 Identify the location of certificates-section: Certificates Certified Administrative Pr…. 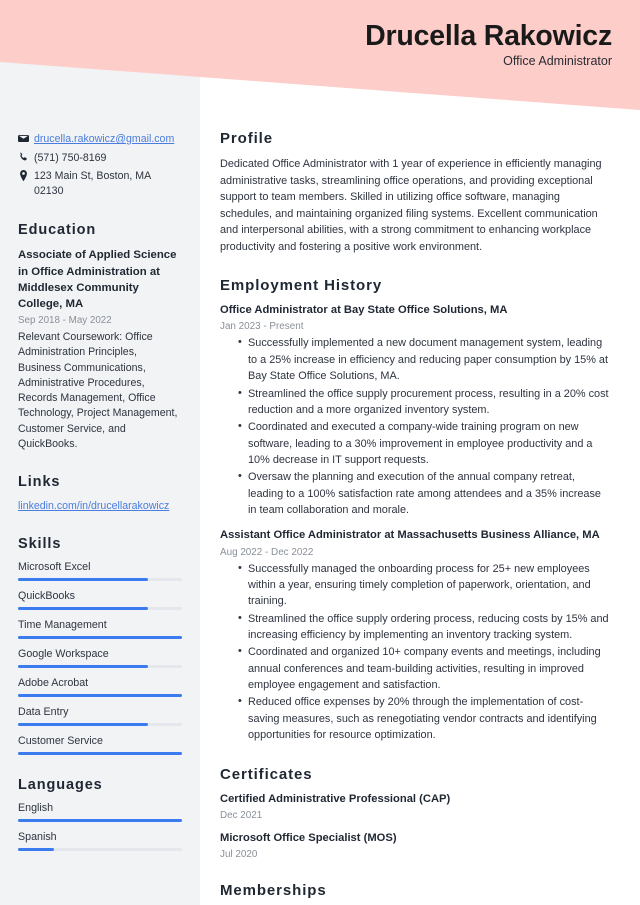
(416, 813).